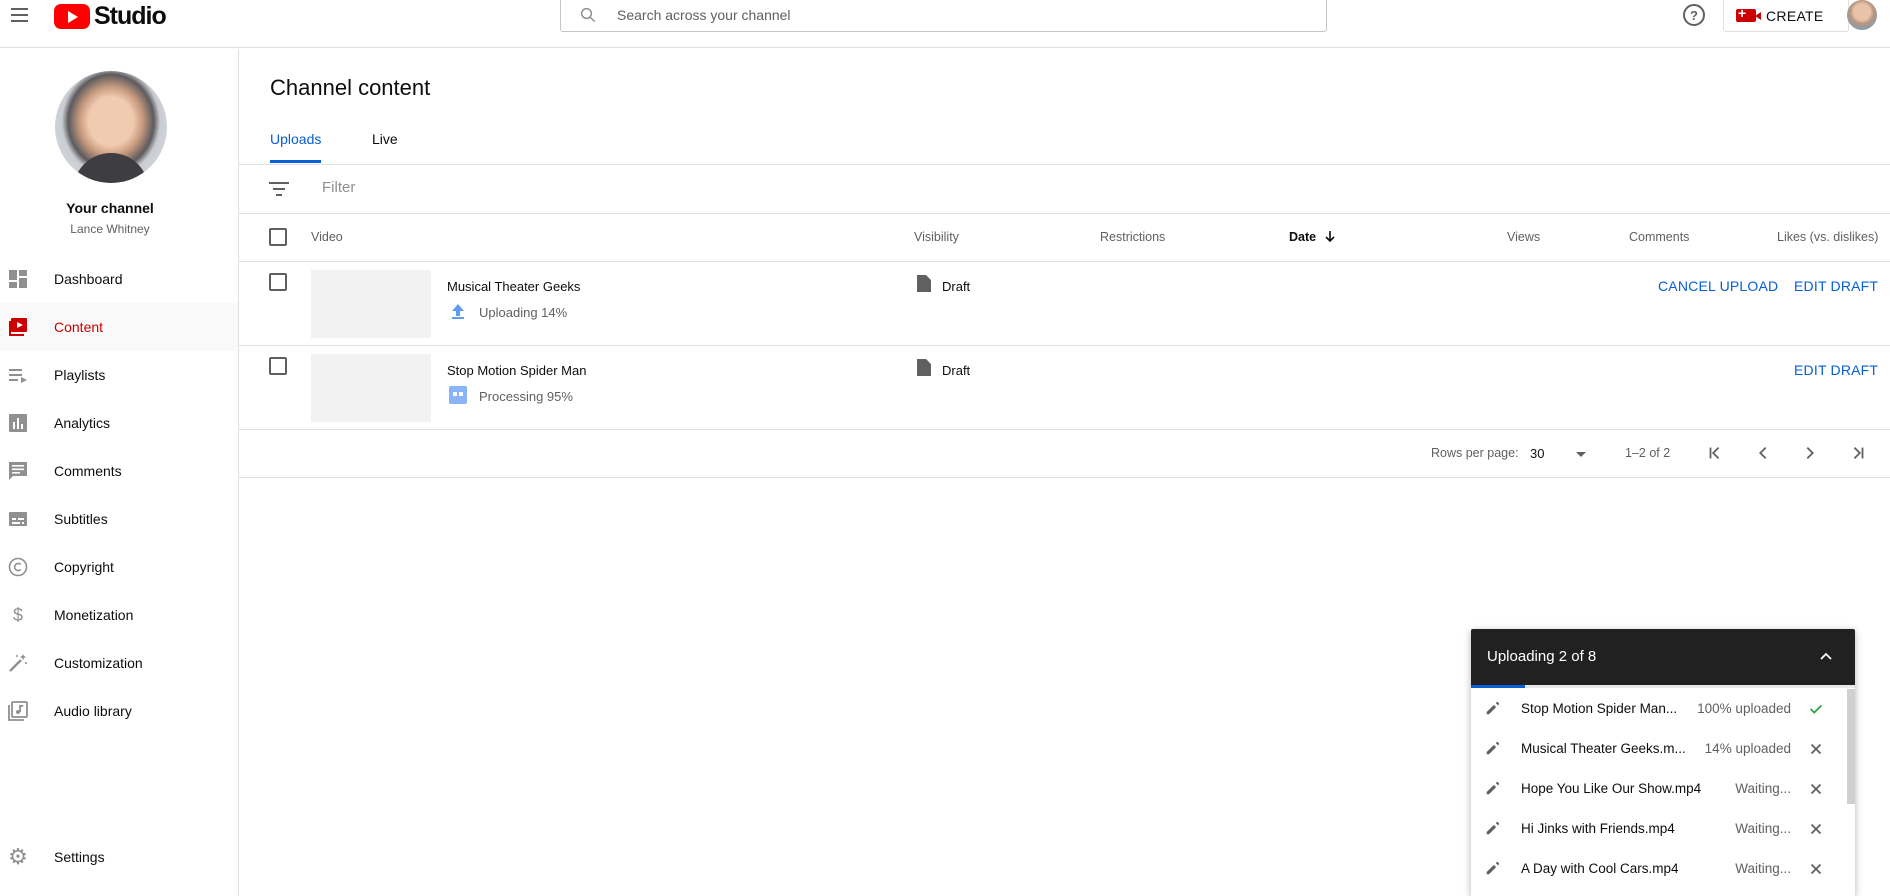  What do you see at coordinates (72, 16) in the screenshot?
I see `youtube-play-icon` at bounding box center [72, 16].